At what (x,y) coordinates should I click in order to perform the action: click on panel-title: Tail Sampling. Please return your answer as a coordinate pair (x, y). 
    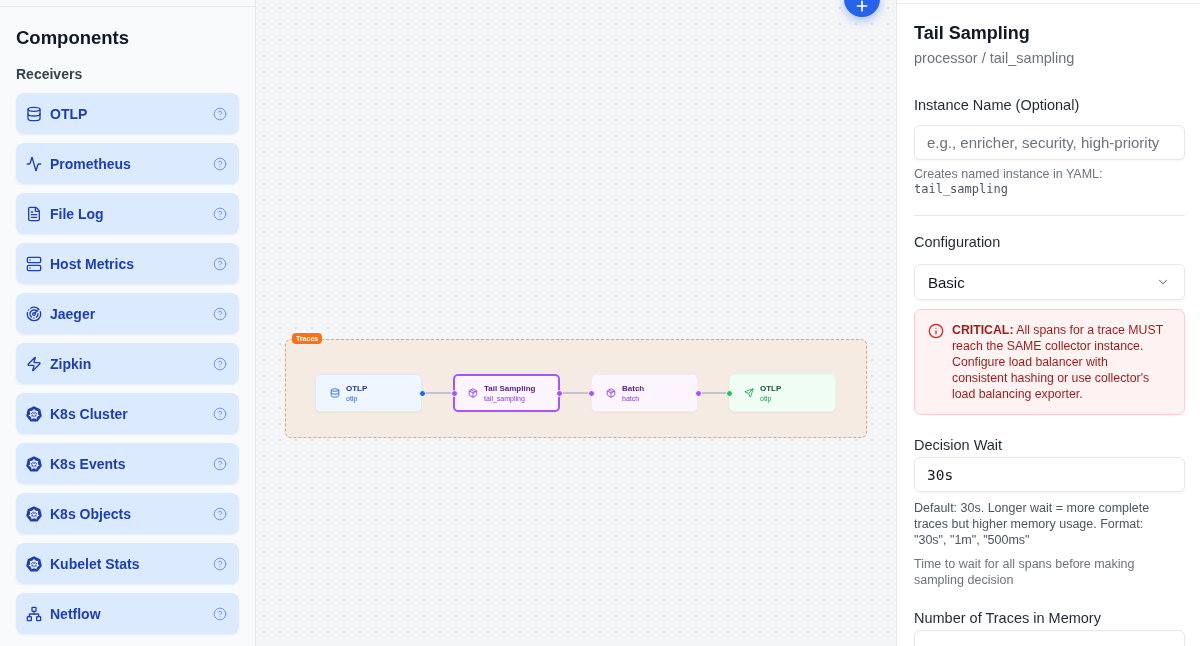
    Looking at the image, I should click on (972, 33).